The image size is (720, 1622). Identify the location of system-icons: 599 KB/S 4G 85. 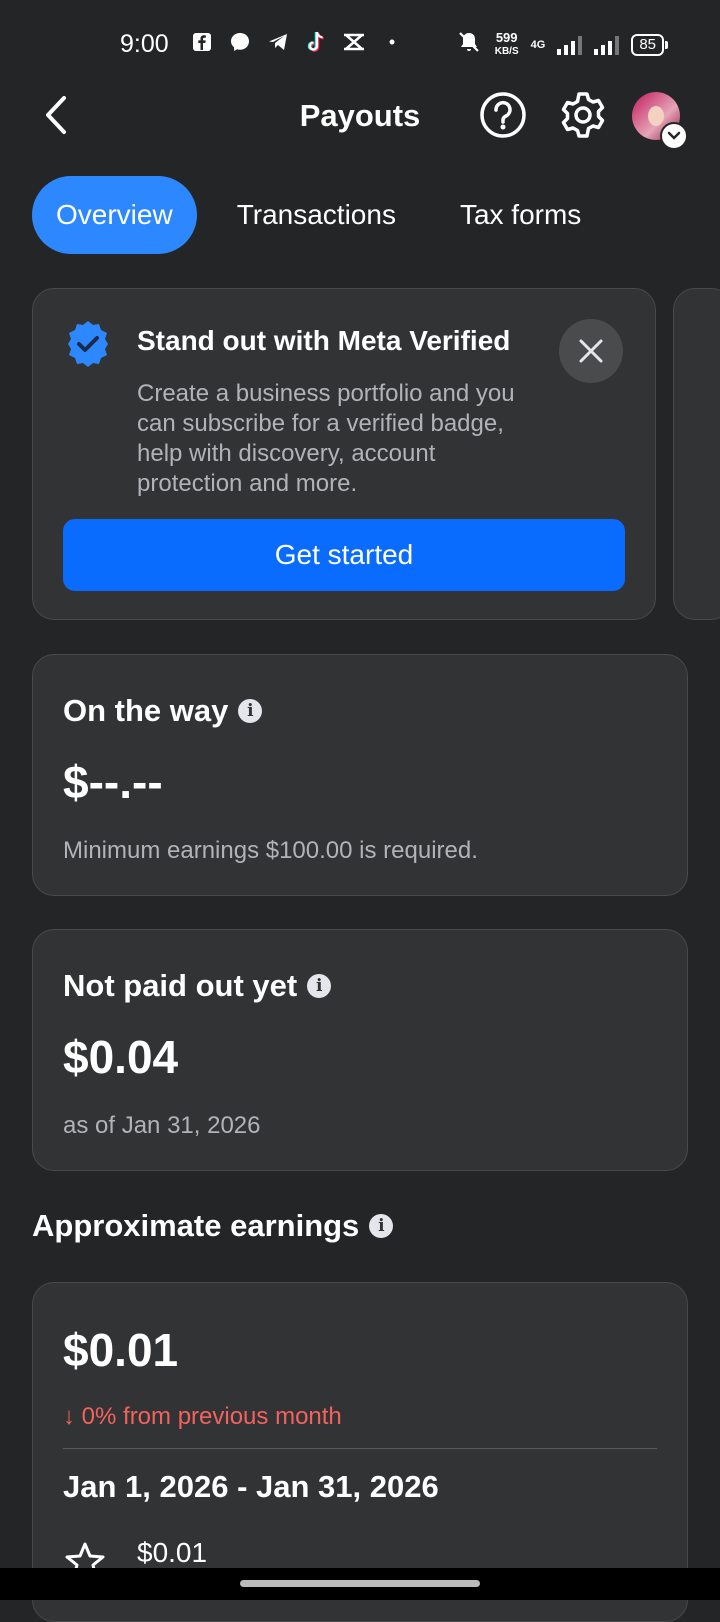
(561, 44).